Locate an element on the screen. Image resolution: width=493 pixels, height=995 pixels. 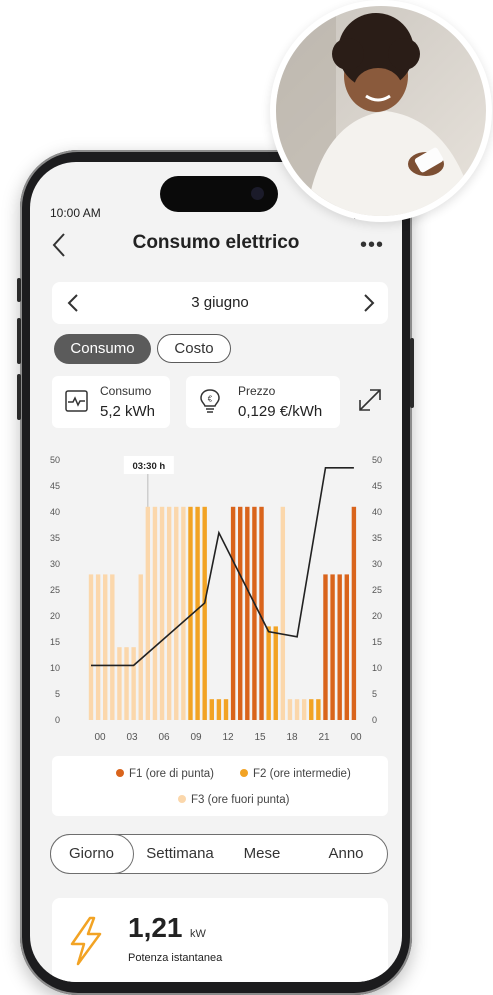
y-tick-right: 45 is located at coordinates (377, 486).